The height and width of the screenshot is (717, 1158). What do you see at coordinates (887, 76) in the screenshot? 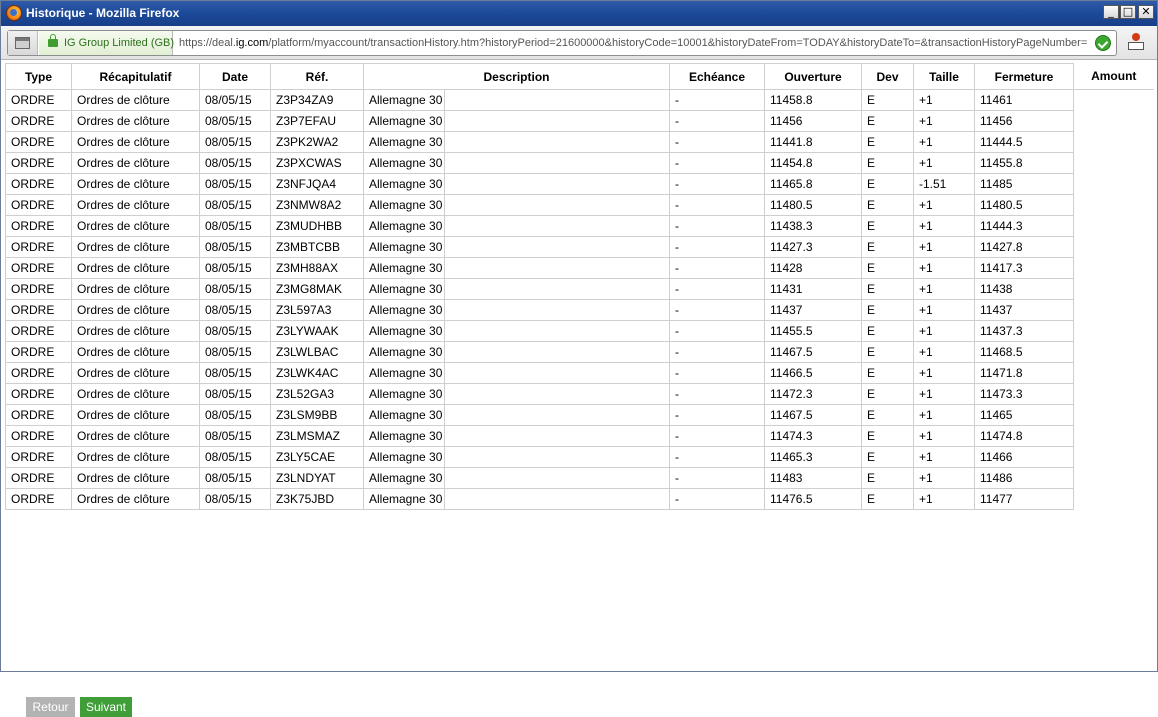
I see `col-currency: Dev` at bounding box center [887, 76].